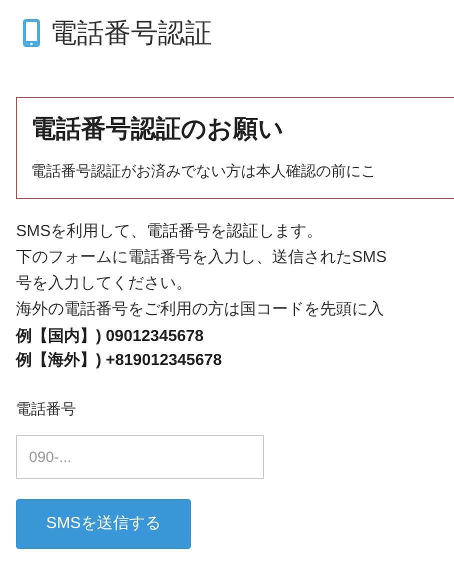  Describe the element at coordinates (104, 284) in the screenshot. I see `description-line: 号を入力してください。` at that location.